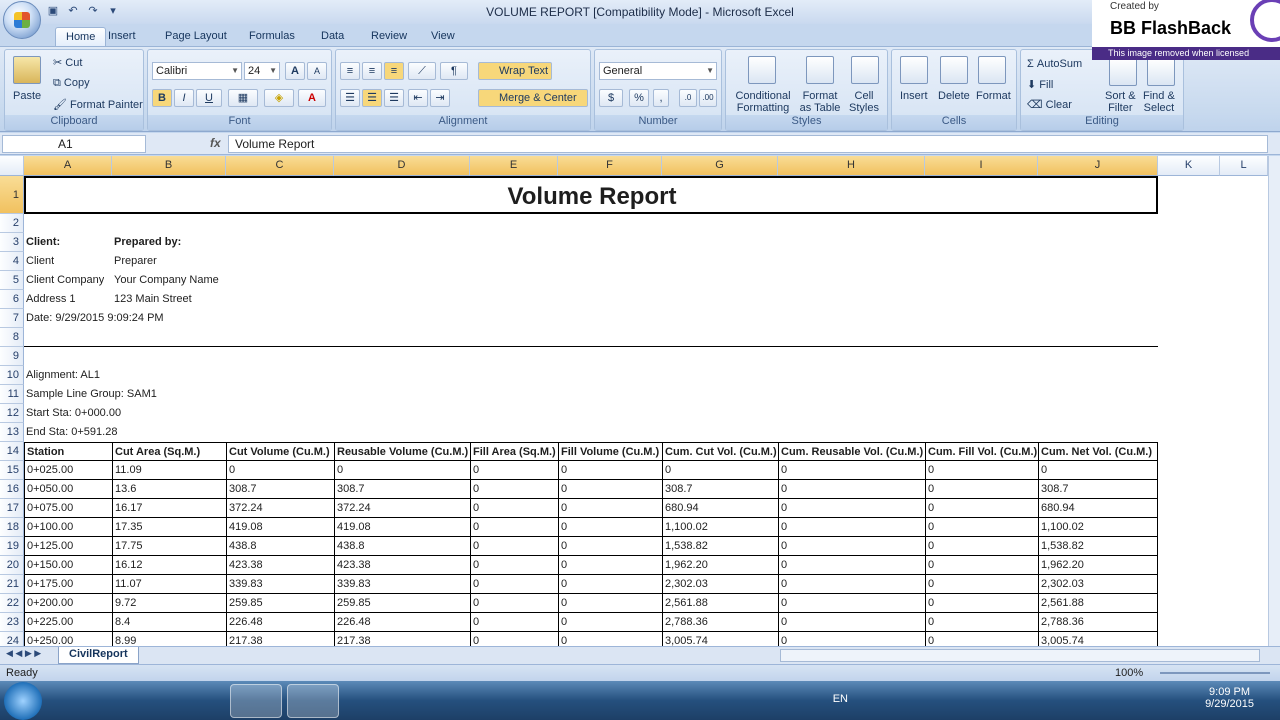  What do you see at coordinates (661, 98) in the screenshot?
I see `comma-button: ,` at bounding box center [661, 98].